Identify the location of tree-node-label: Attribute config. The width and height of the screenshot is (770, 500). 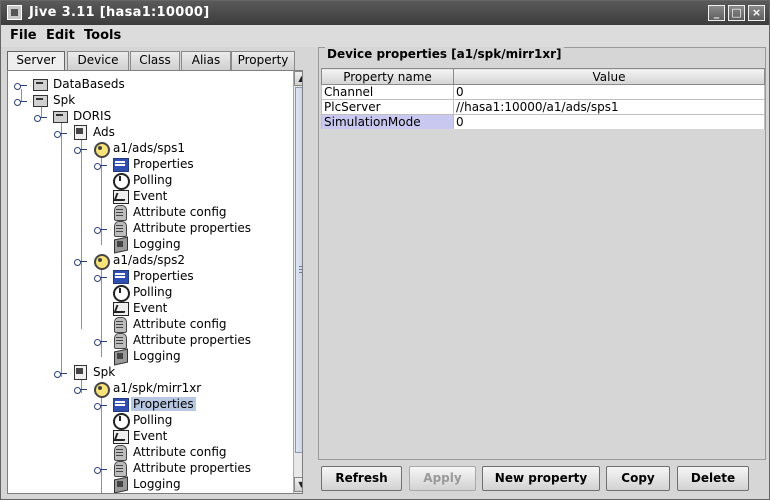
(180, 212).